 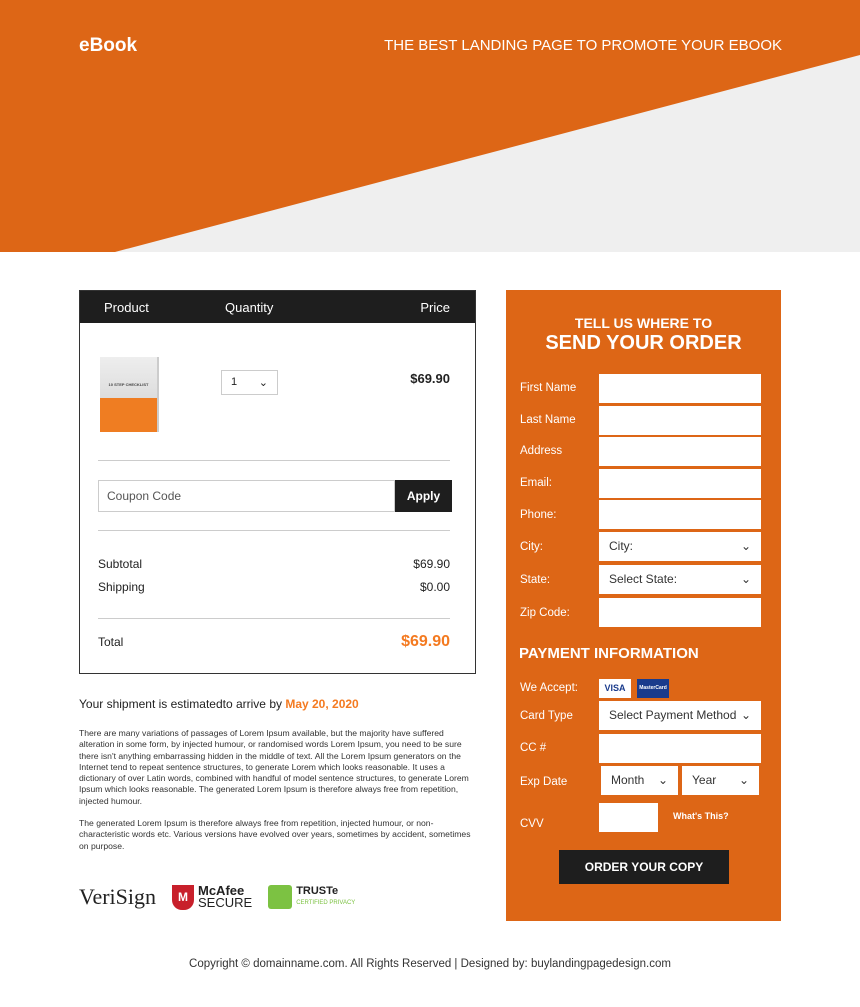 What do you see at coordinates (680, 388) in the screenshot?
I see `first-name-input` at bounding box center [680, 388].